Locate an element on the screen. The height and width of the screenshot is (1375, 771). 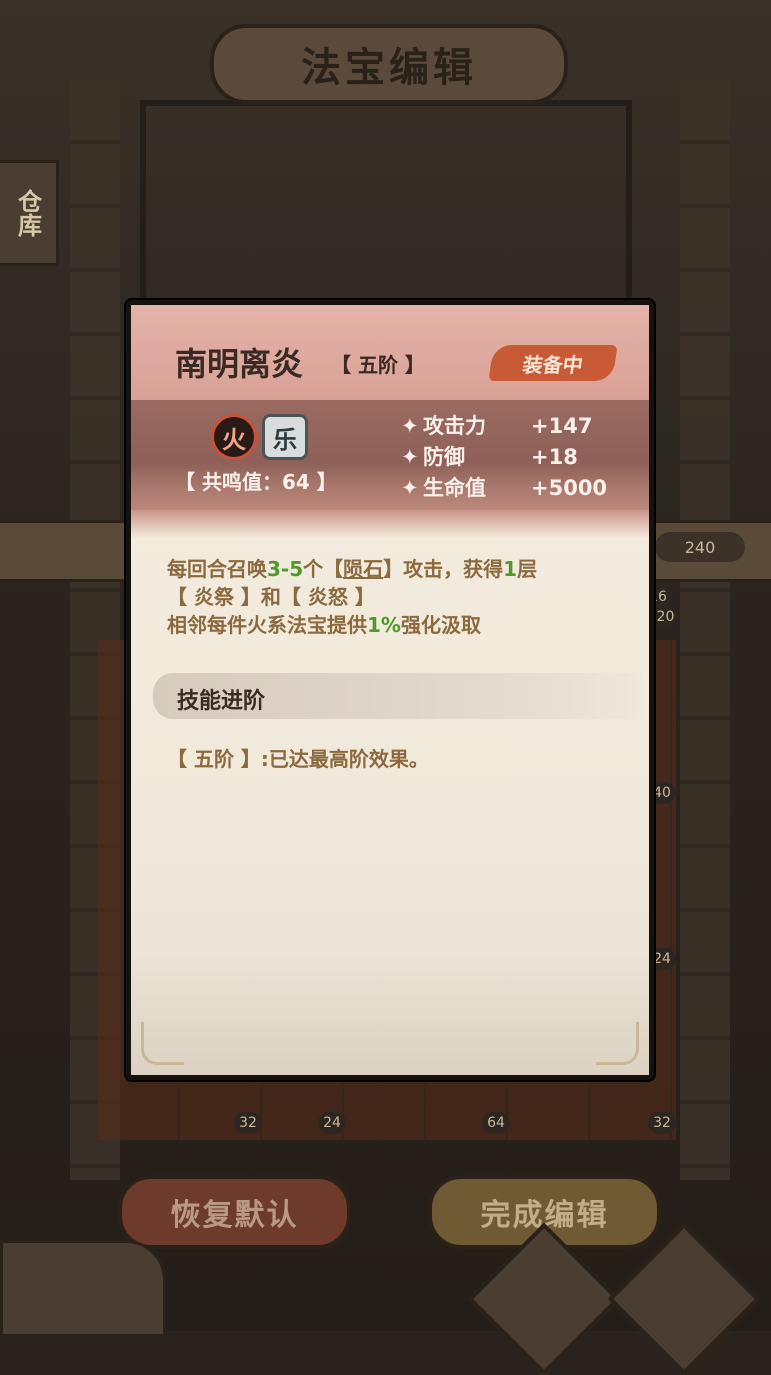
desc-text: 个【 is located at coordinates (323, 569).